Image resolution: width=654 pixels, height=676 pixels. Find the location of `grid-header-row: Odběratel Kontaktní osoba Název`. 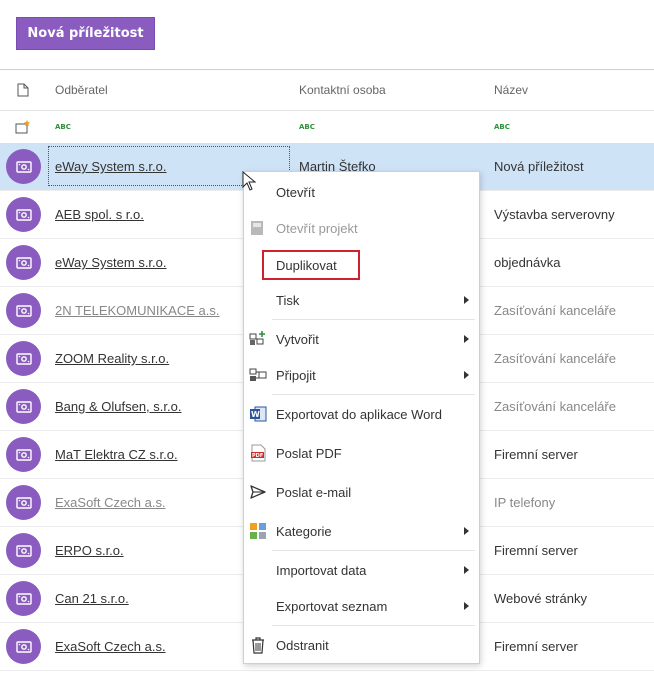

grid-header-row: Odběratel Kontaktní osoba Název is located at coordinates (327, 90).